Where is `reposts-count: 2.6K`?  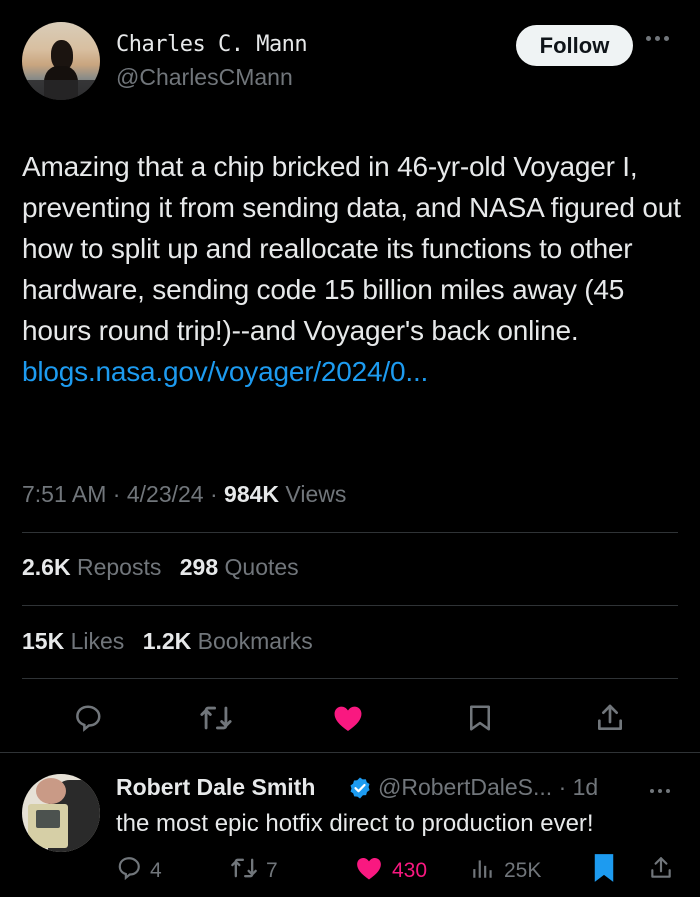
reposts-count: 2.6K is located at coordinates (46, 567).